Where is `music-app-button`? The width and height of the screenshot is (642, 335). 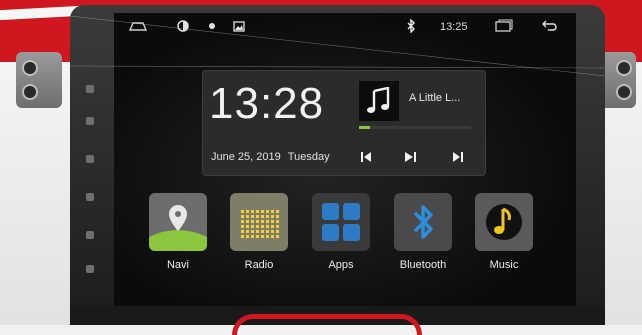 music-app-button is located at coordinates (504, 222).